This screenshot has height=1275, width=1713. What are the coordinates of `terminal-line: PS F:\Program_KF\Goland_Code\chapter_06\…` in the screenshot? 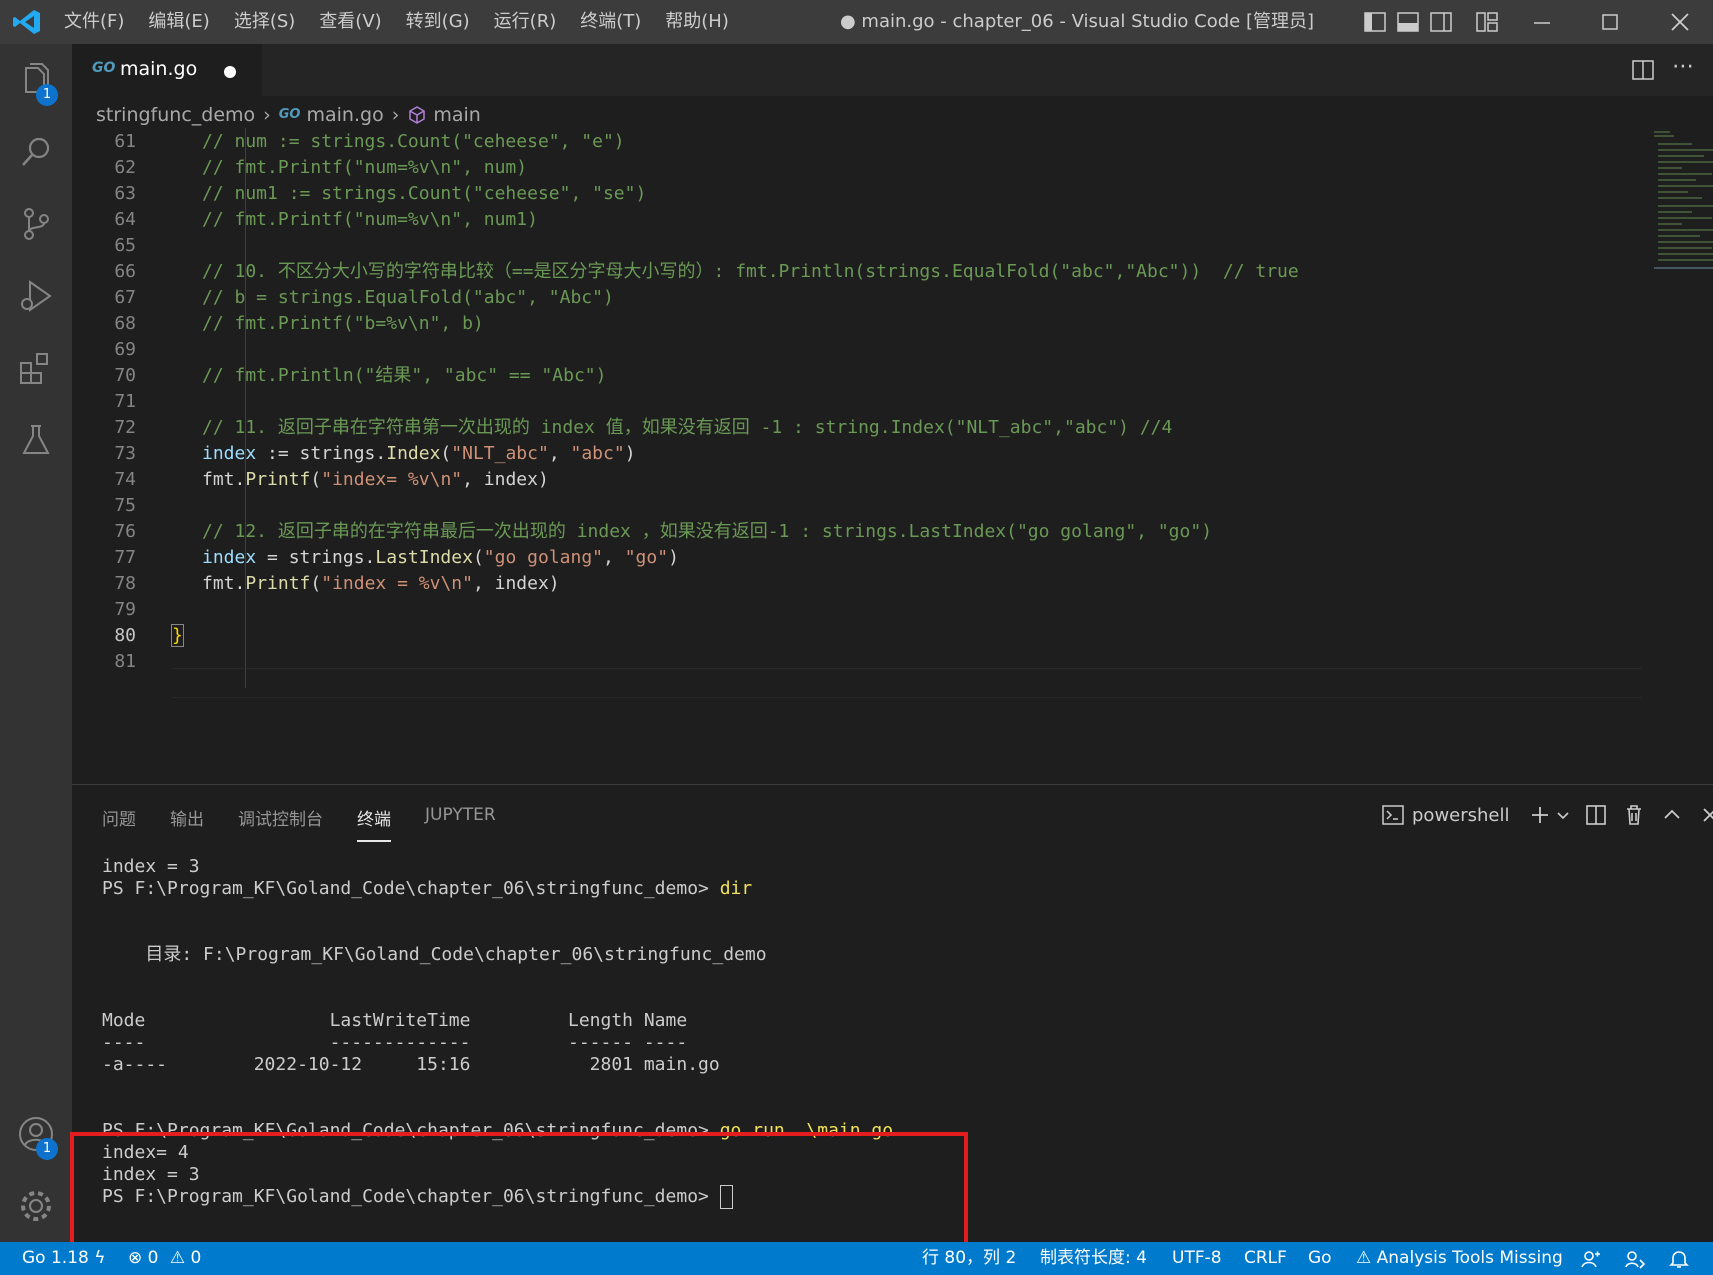 It's located at (497, 1131).